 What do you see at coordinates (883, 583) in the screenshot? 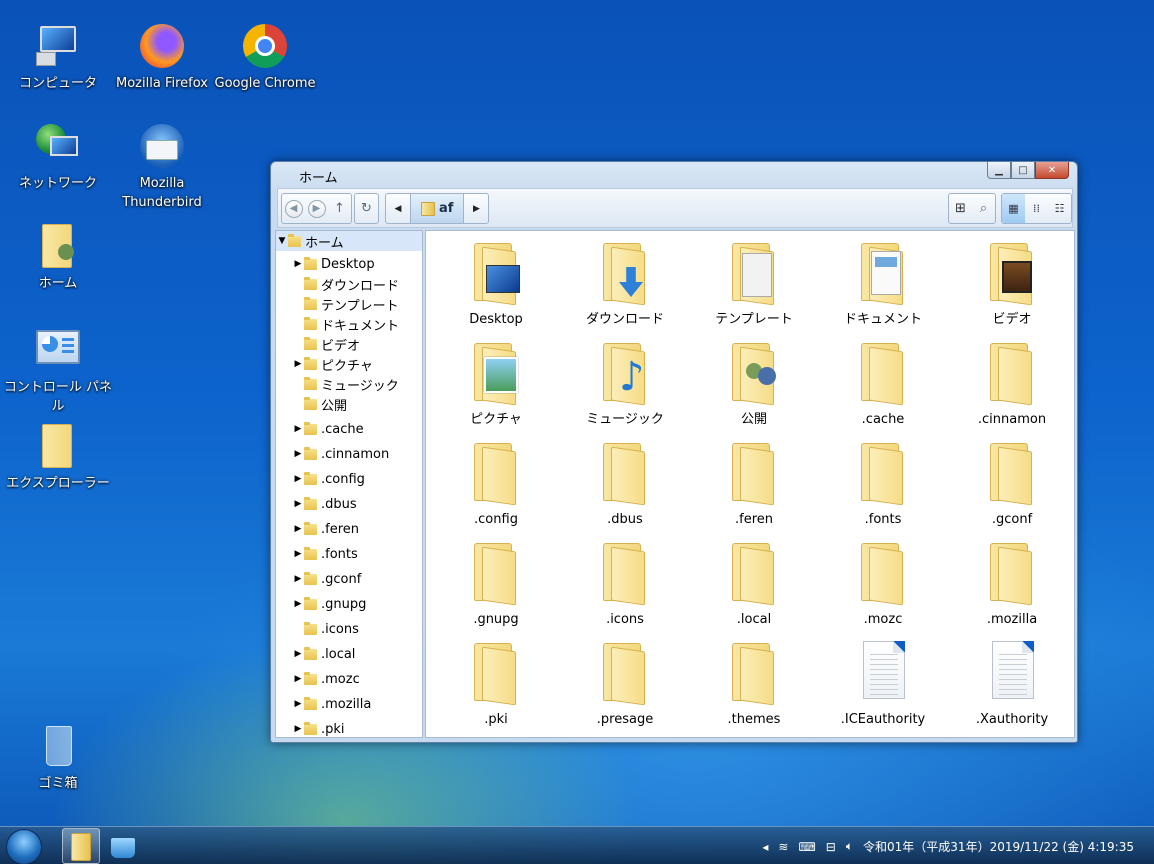
I see `file-item: .mozc` at bounding box center [883, 583].